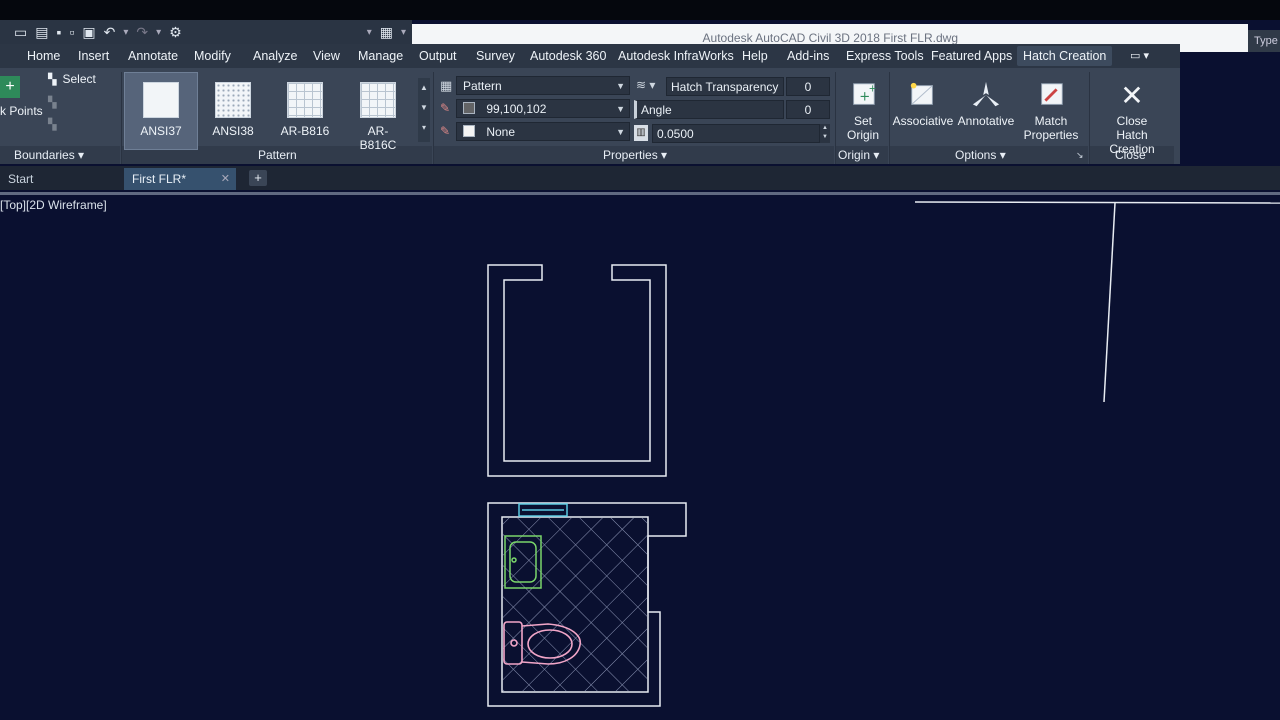  Describe the element at coordinates (640, 10) in the screenshot. I see `screen-top-edge` at that location.